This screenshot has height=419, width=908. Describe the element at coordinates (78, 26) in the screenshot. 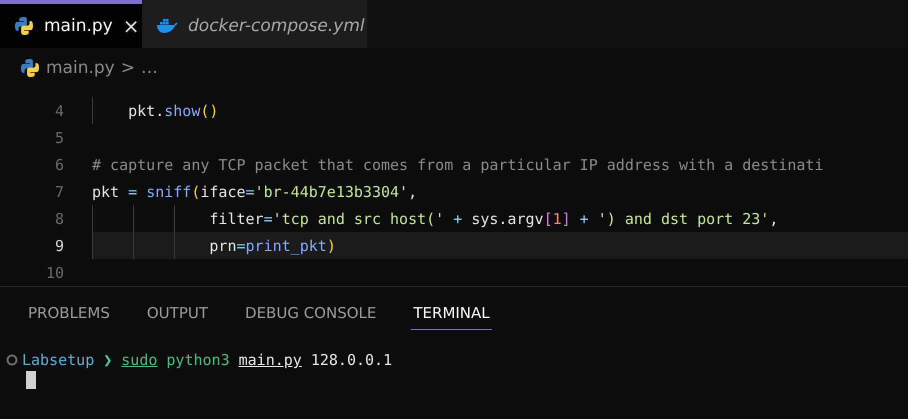

I see `tab-label: main.py` at that location.